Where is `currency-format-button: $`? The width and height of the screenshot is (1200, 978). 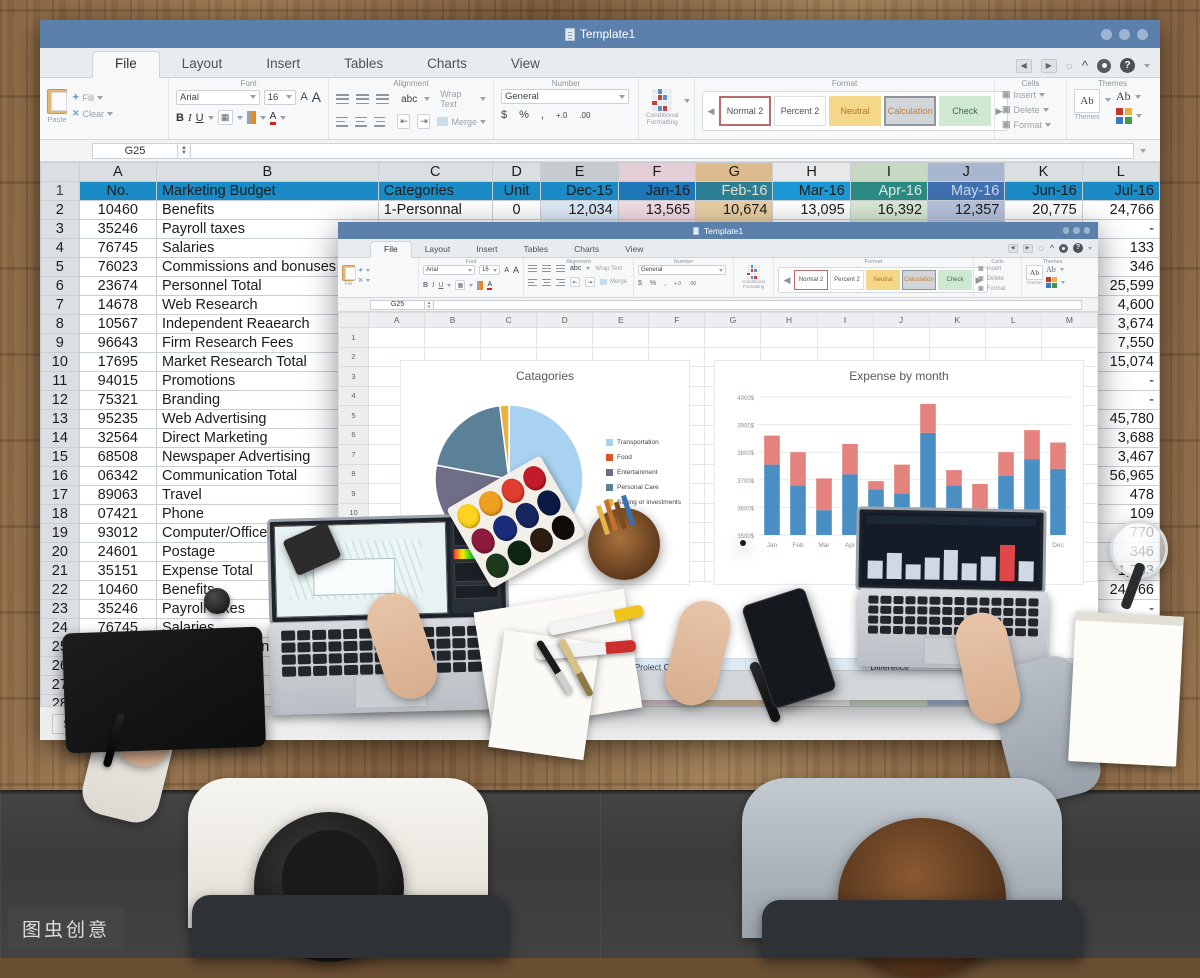
currency-format-button: $ is located at coordinates (640, 283).